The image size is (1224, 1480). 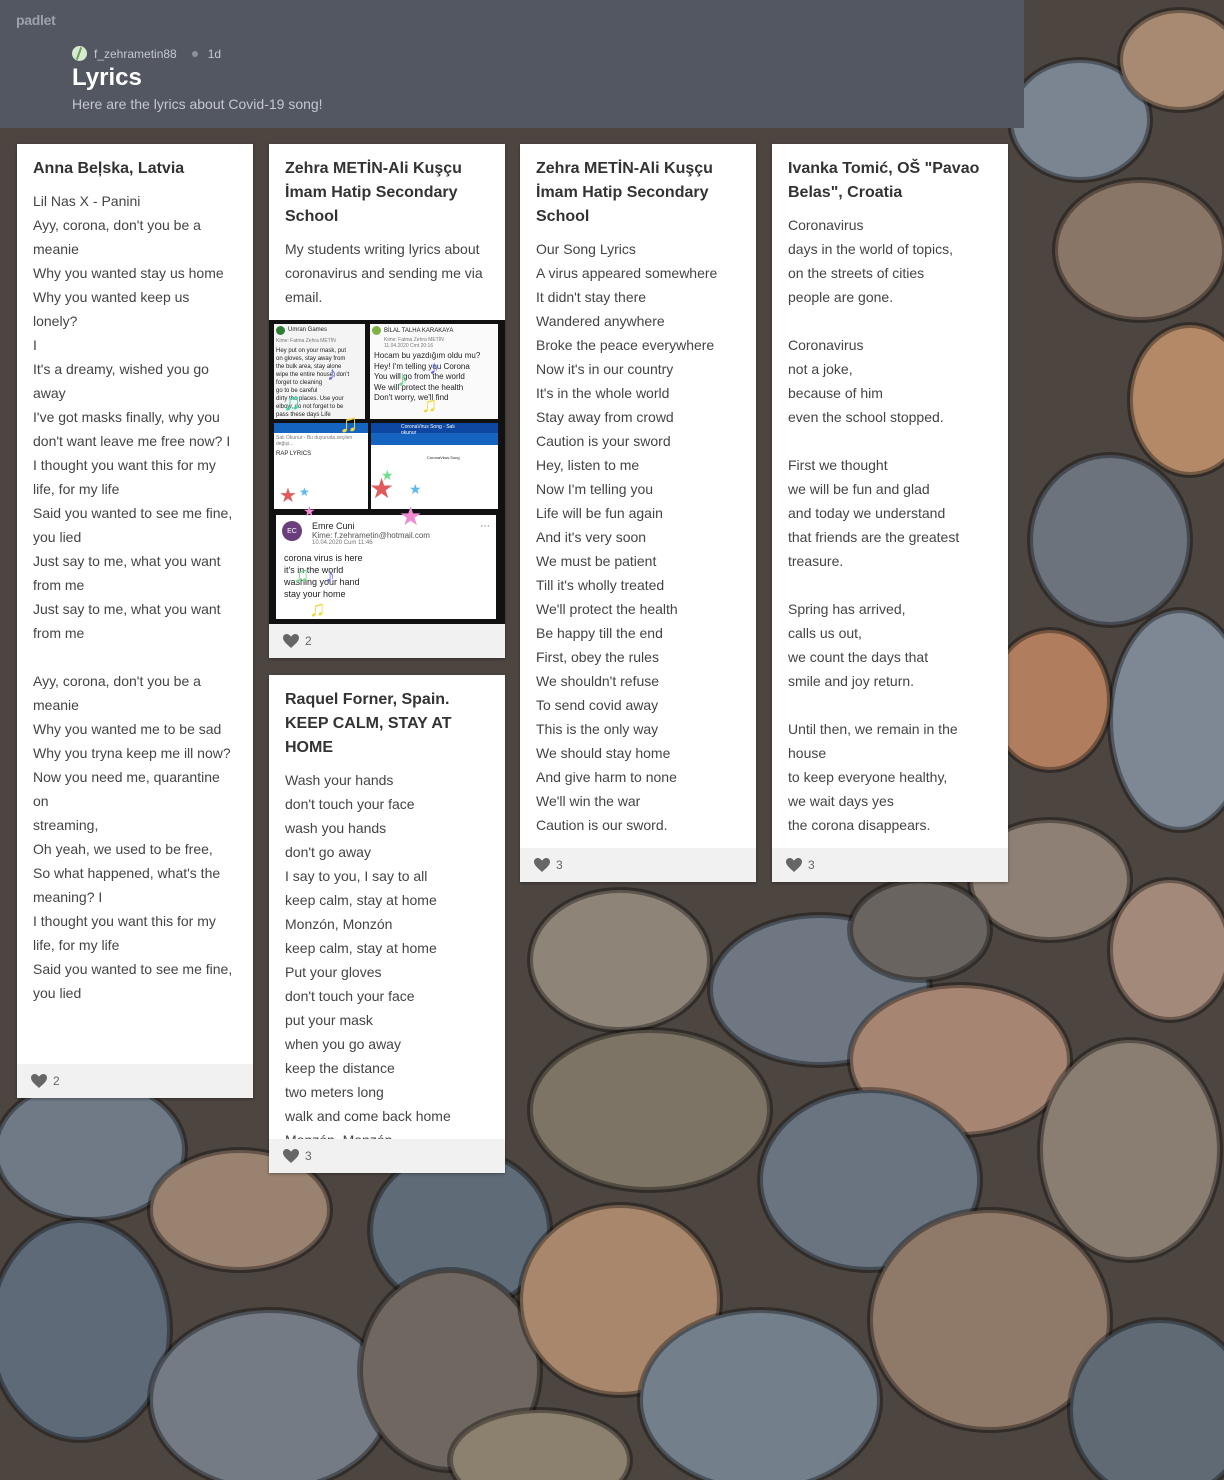 I want to click on lyric-line: put your mask, so click(x=329, y=1020).